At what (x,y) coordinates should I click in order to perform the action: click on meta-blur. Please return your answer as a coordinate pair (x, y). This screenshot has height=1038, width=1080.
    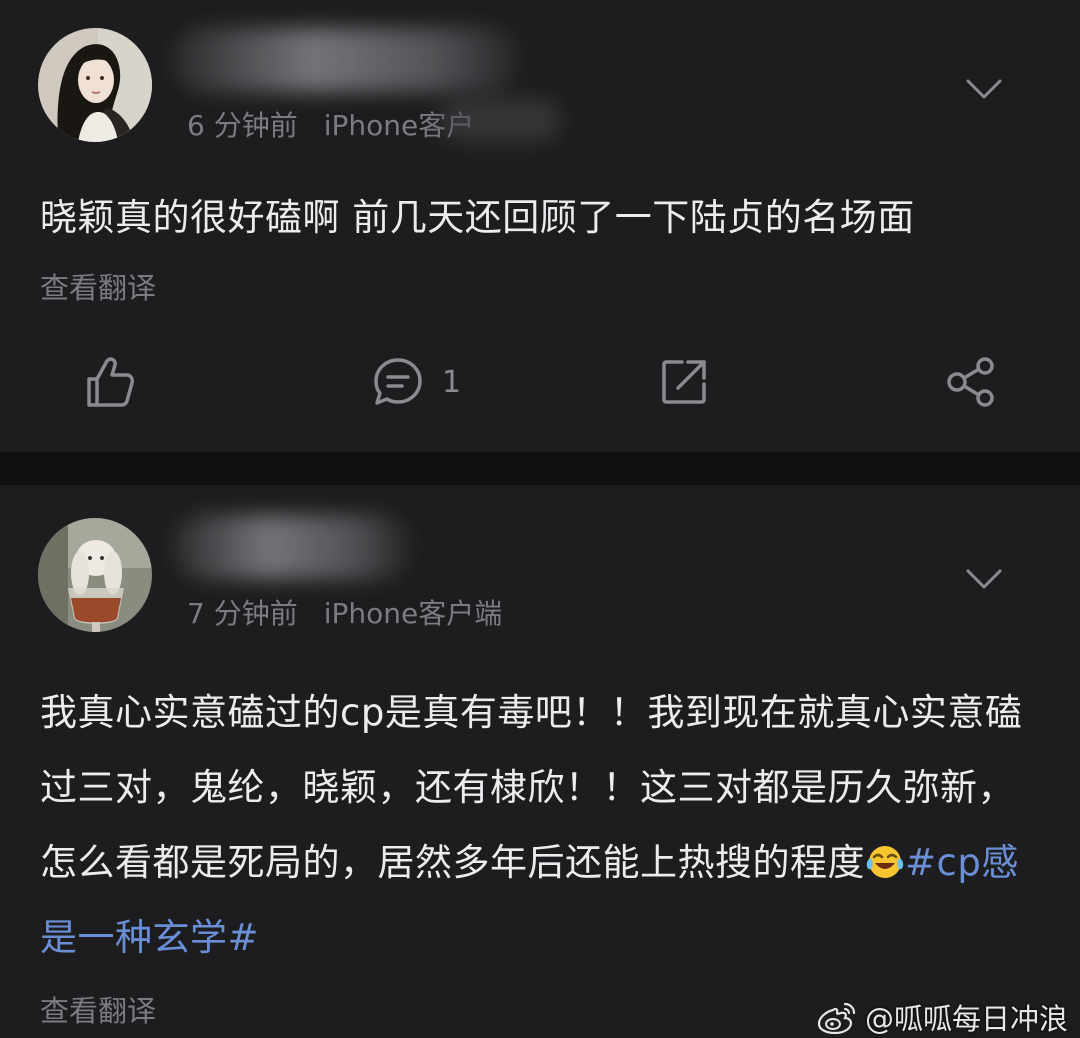
    Looking at the image, I should click on (500, 120).